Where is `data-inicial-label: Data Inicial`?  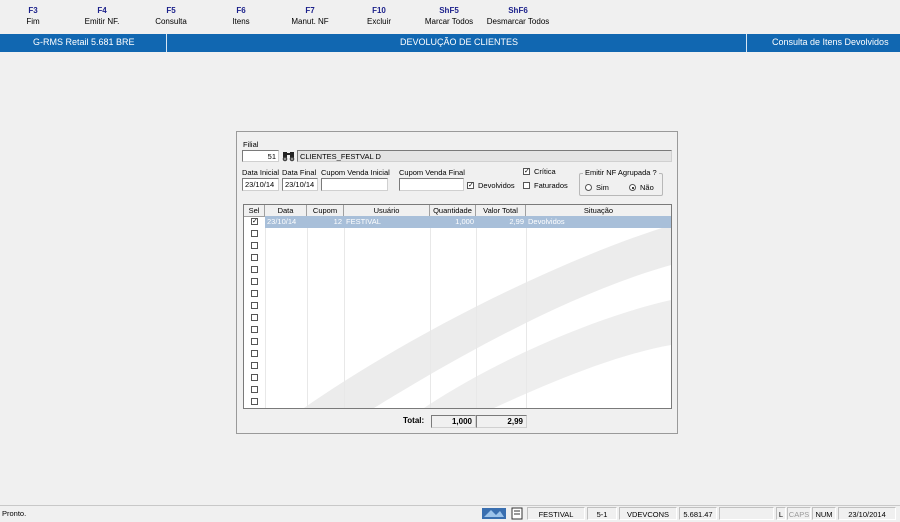 data-inicial-label: Data Inicial is located at coordinates (261, 172).